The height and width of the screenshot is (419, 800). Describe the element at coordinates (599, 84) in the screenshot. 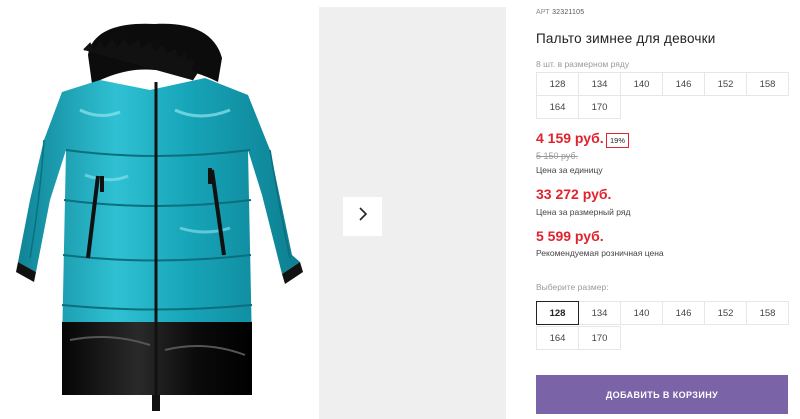

I see `size-row-cell: 134` at that location.